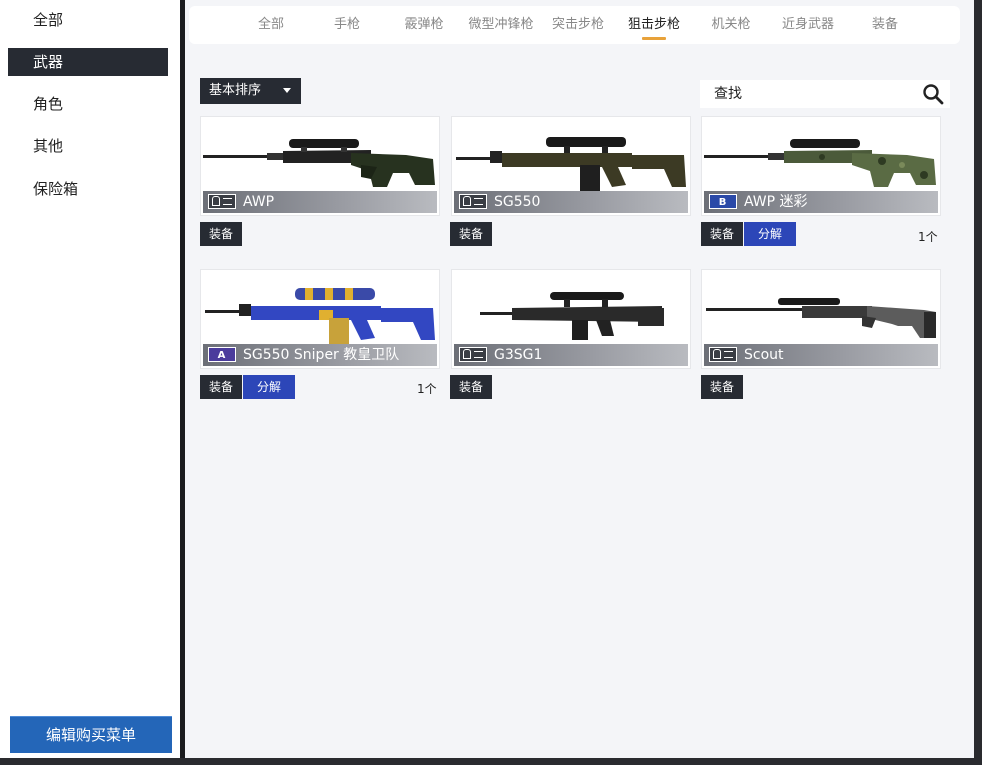  What do you see at coordinates (808, 25) in the screenshot?
I see `tab-melee: 近身武器` at bounding box center [808, 25].